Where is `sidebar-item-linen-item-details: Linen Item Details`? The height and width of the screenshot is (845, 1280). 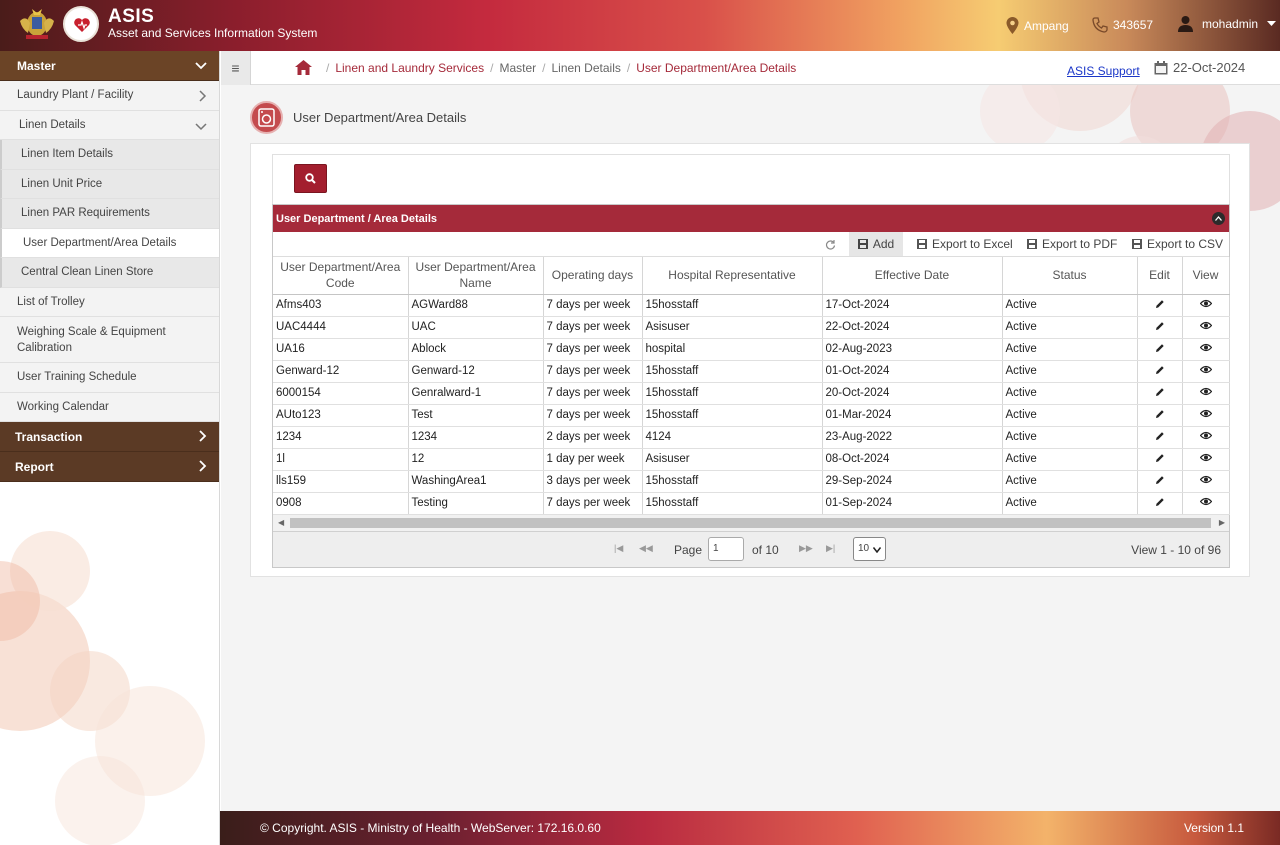
sidebar-item-linen-item-details: Linen Item Details is located at coordinates (109, 155).